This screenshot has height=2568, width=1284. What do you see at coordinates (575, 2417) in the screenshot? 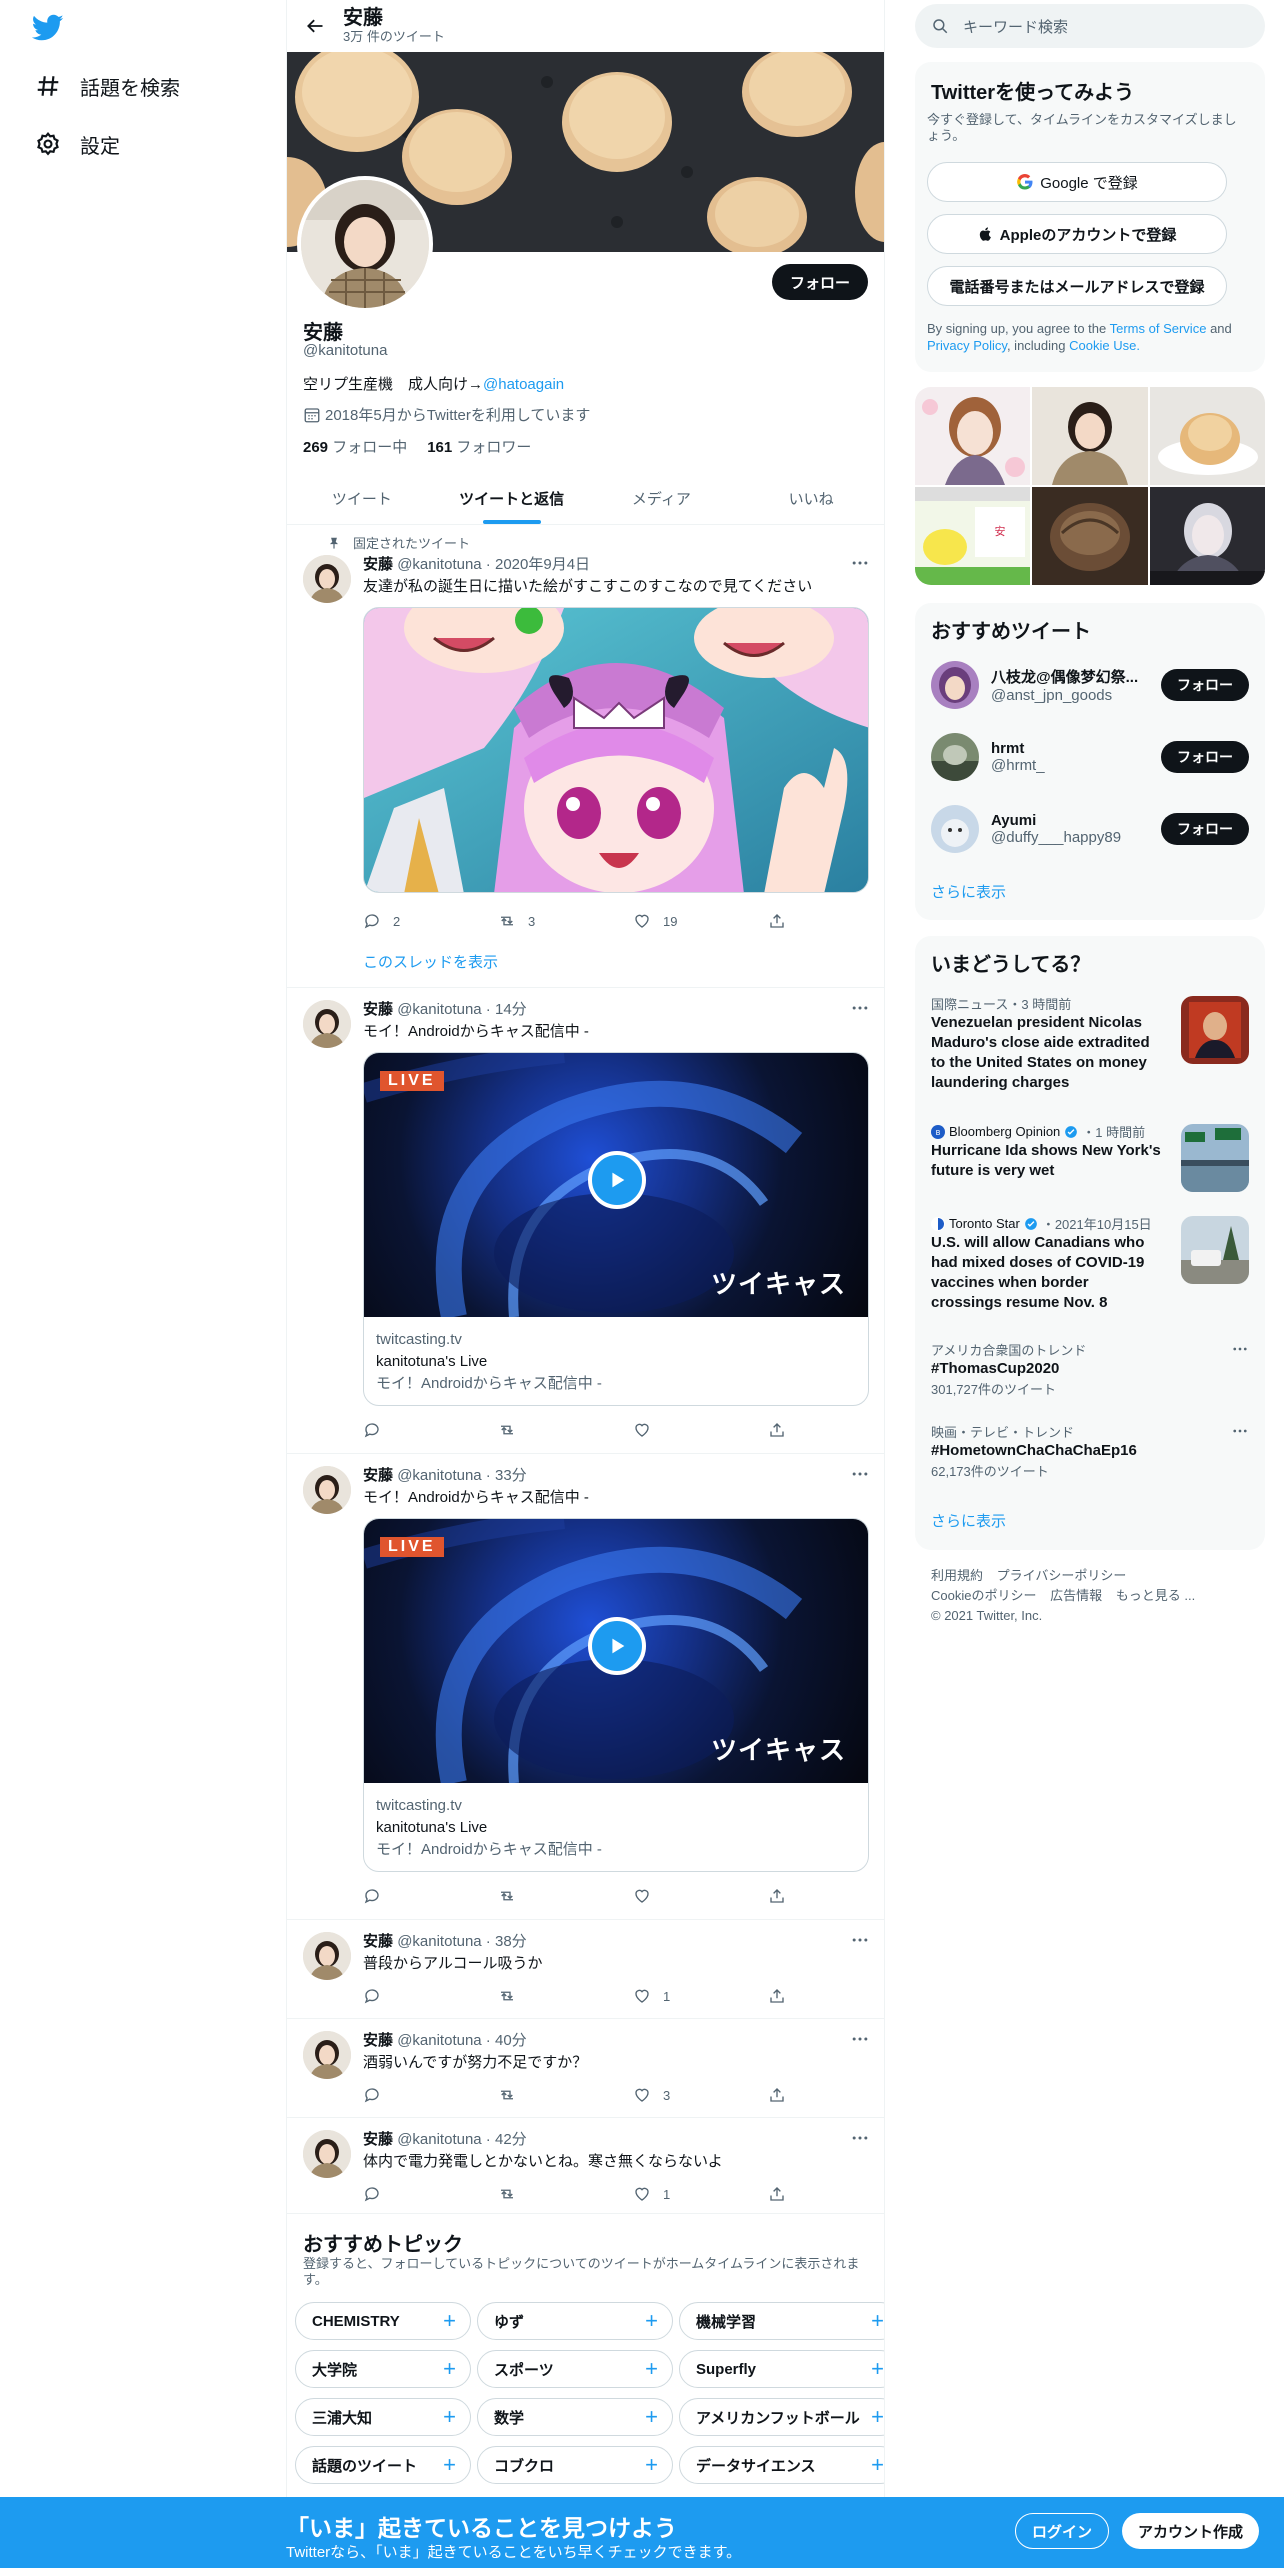
I see `topic-chip: 数学 +` at bounding box center [575, 2417].